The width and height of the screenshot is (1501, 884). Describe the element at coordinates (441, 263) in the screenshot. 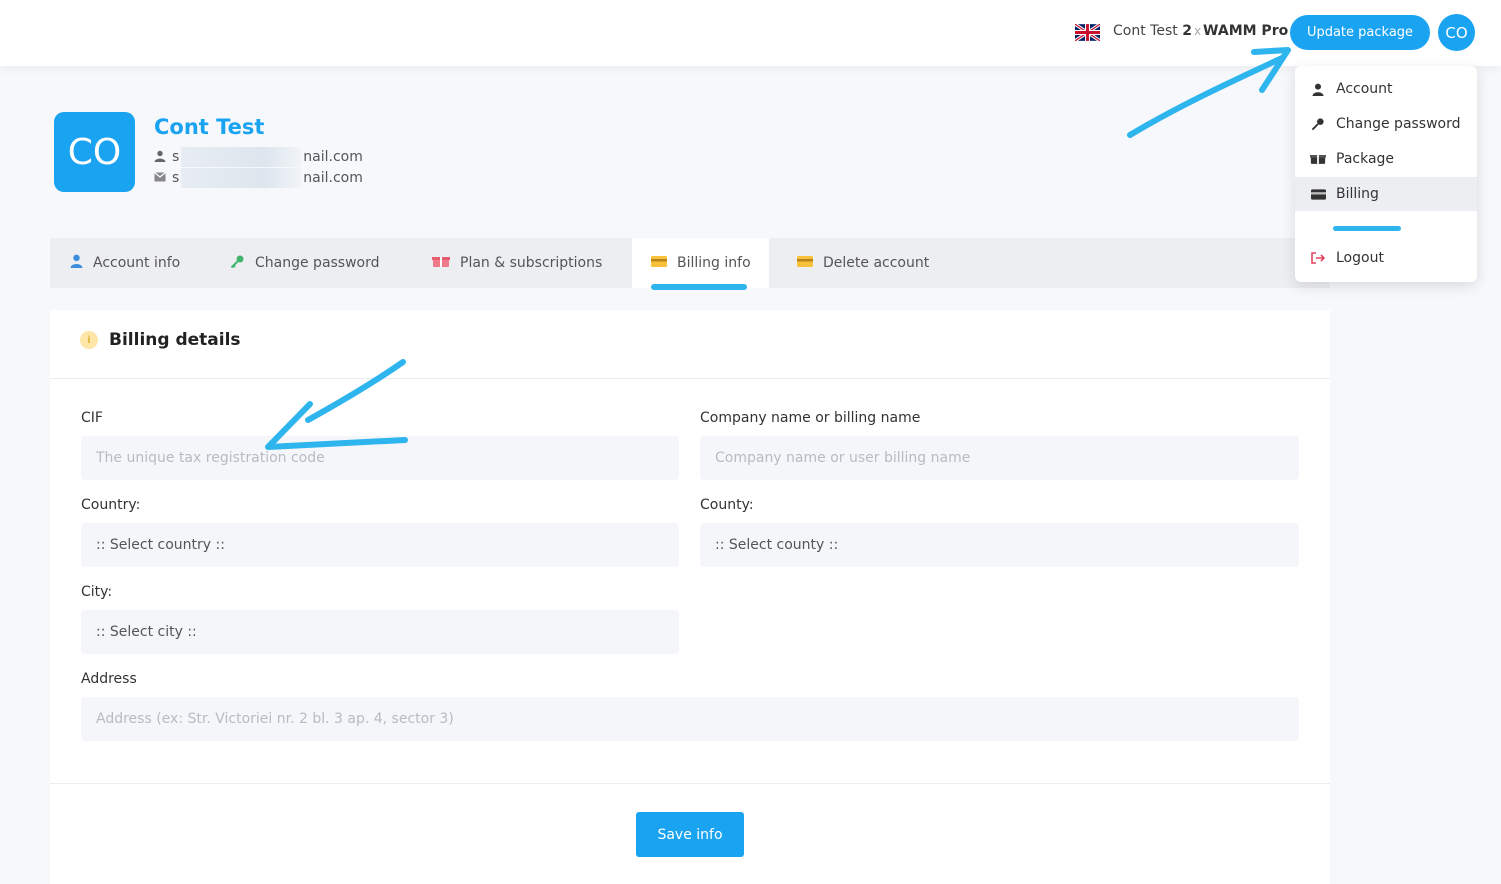

I see `gift-icon` at that location.